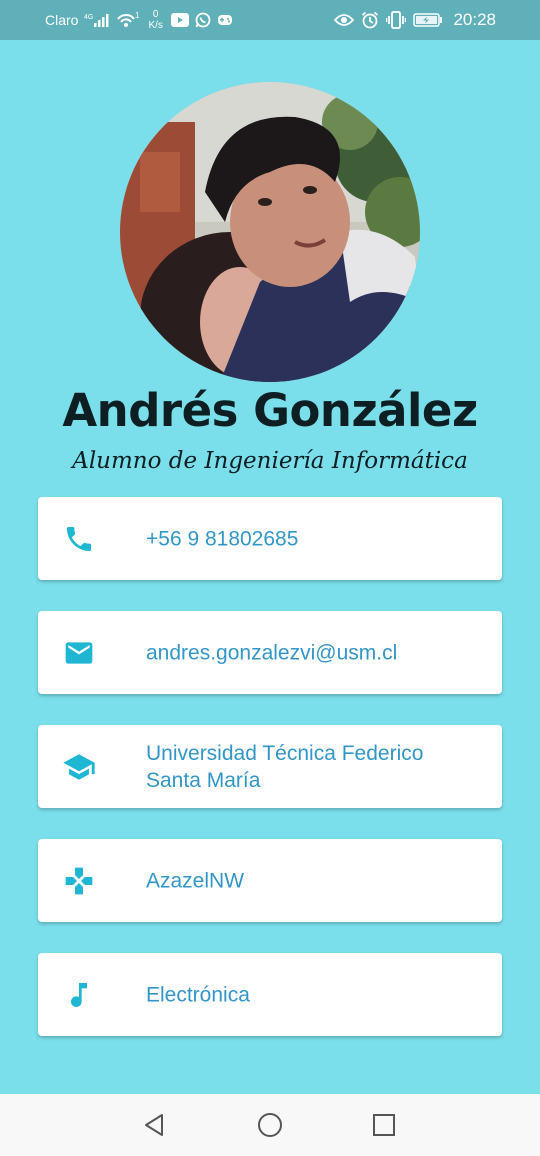 Image resolution: width=540 pixels, height=1156 pixels. What do you see at coordinates (474, 19) in the screenshot?
I see `status-time: 20:28` at bounding box center [474, 19].